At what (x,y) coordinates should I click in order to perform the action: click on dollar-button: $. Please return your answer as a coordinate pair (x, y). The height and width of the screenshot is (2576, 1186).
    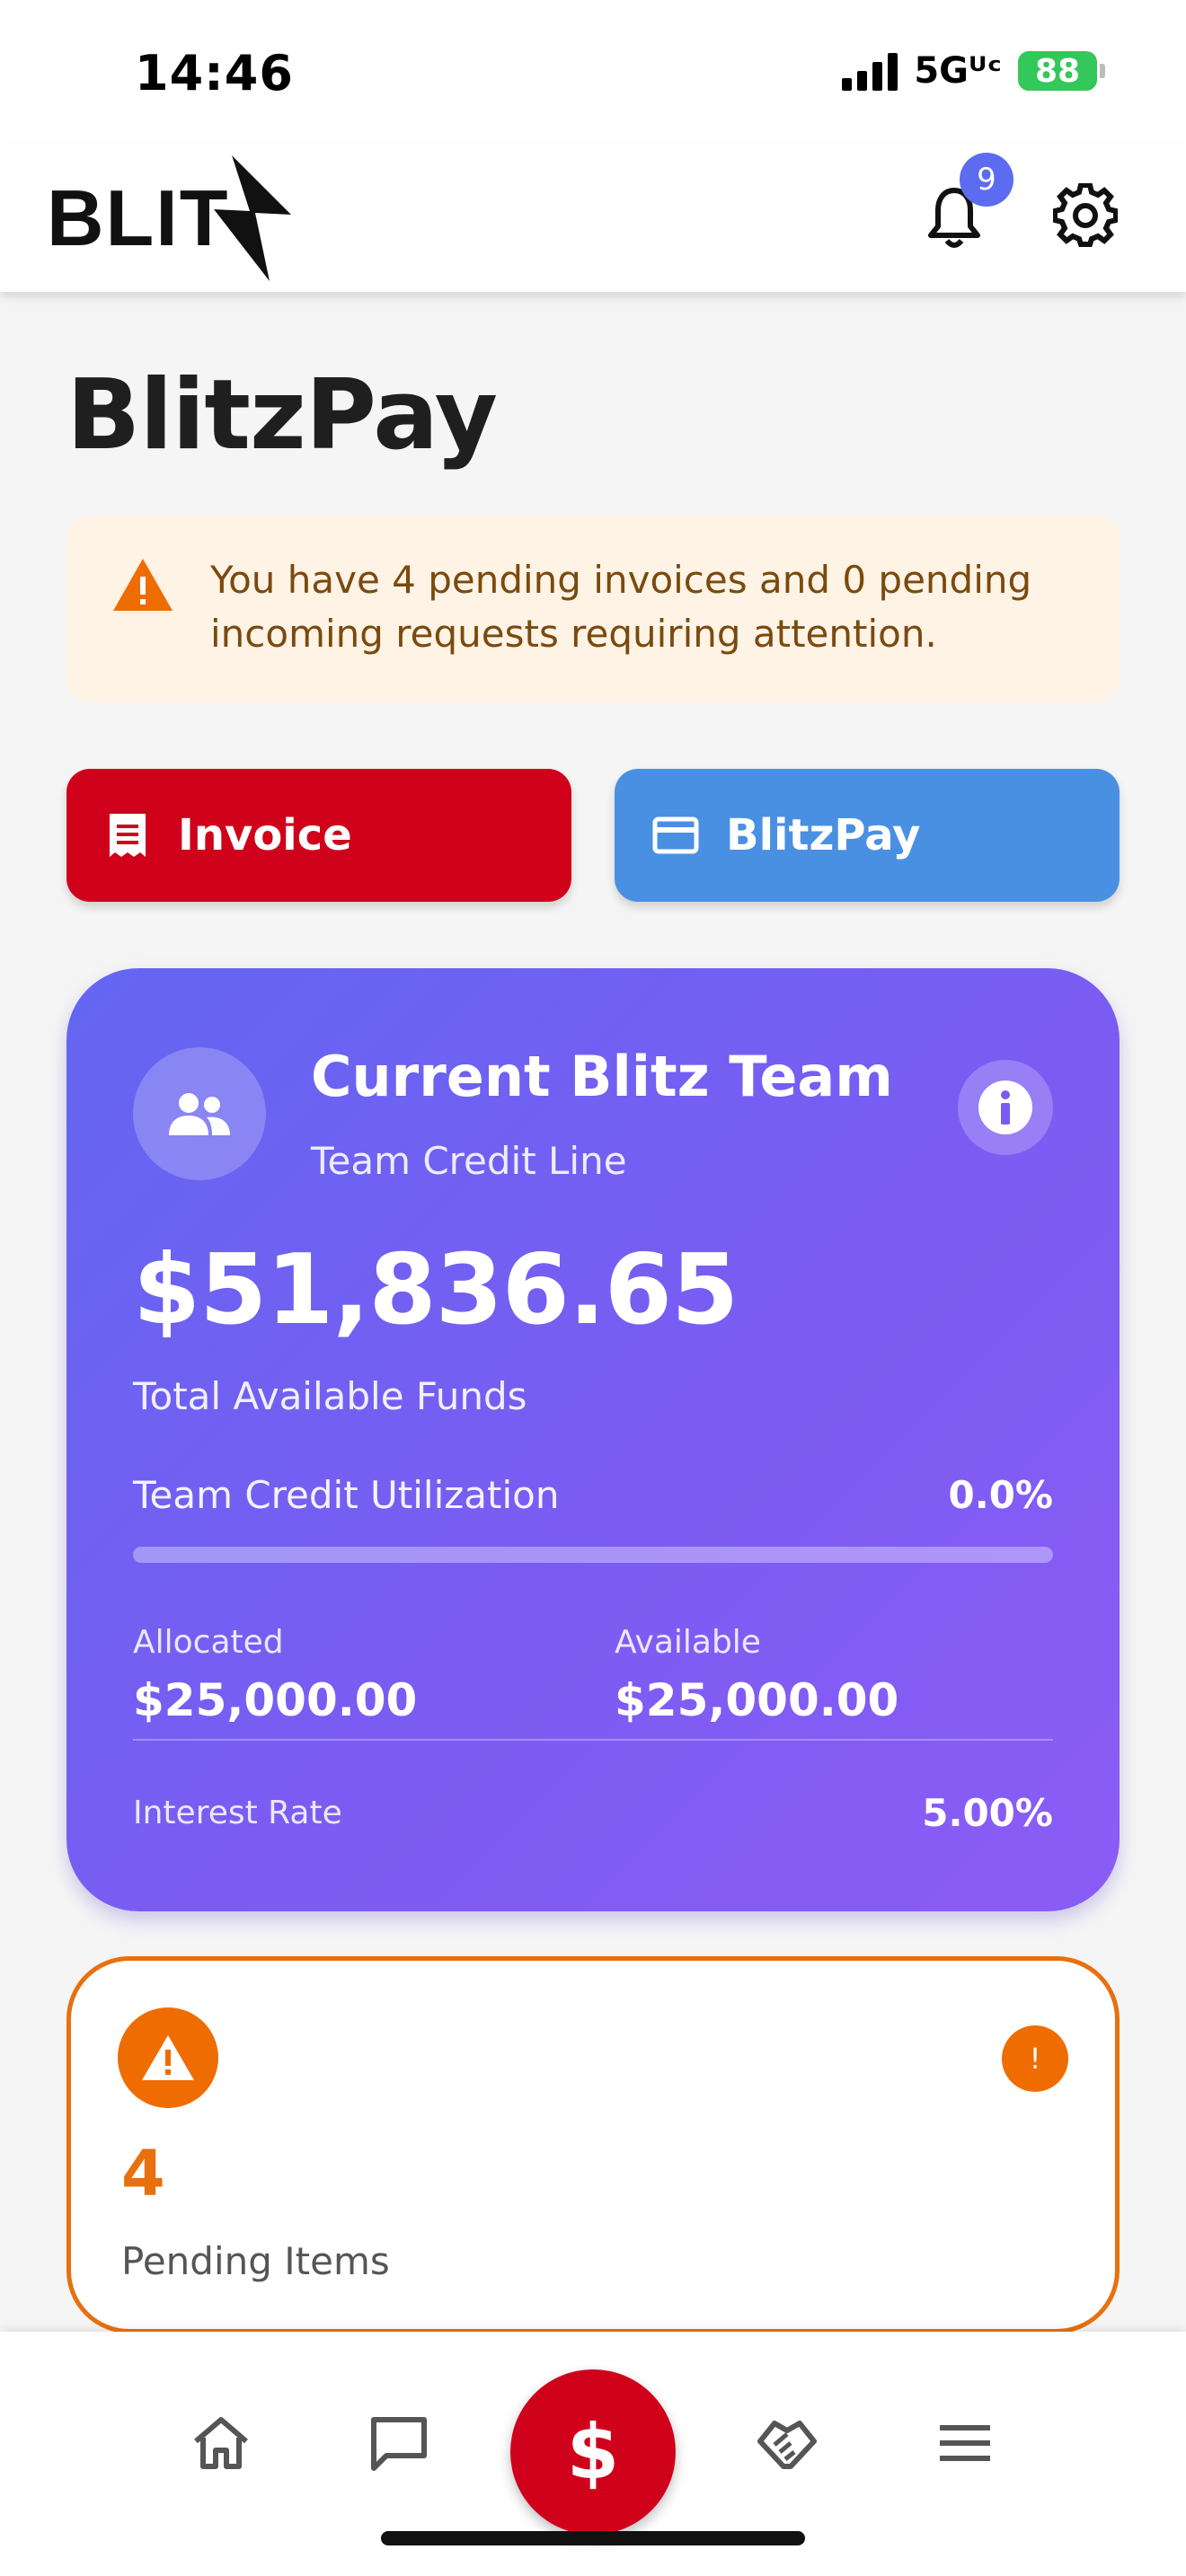
    Looking at the image, I should click on (593, 2452).